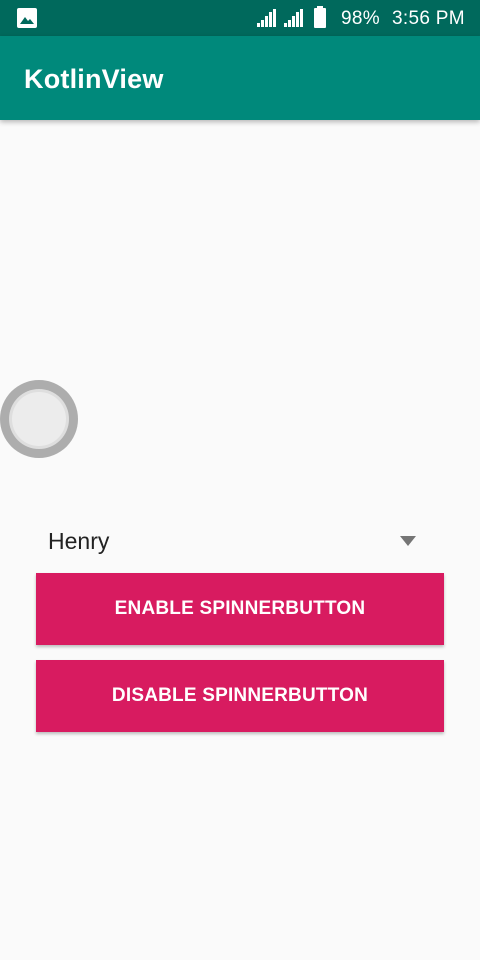 The width and height of the screenshot is (480, 960). I want to click on name-spinner: Henry, so click(240, 541).